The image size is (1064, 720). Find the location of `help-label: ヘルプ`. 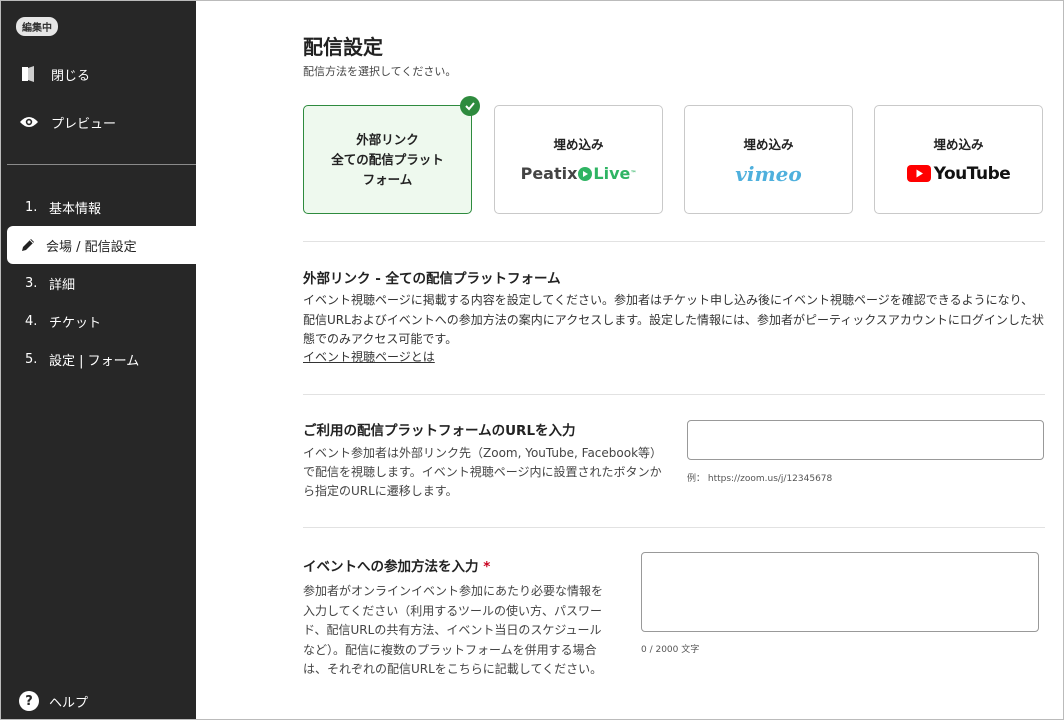

help-label: ヘルプ is located at coordinates (69, 703).